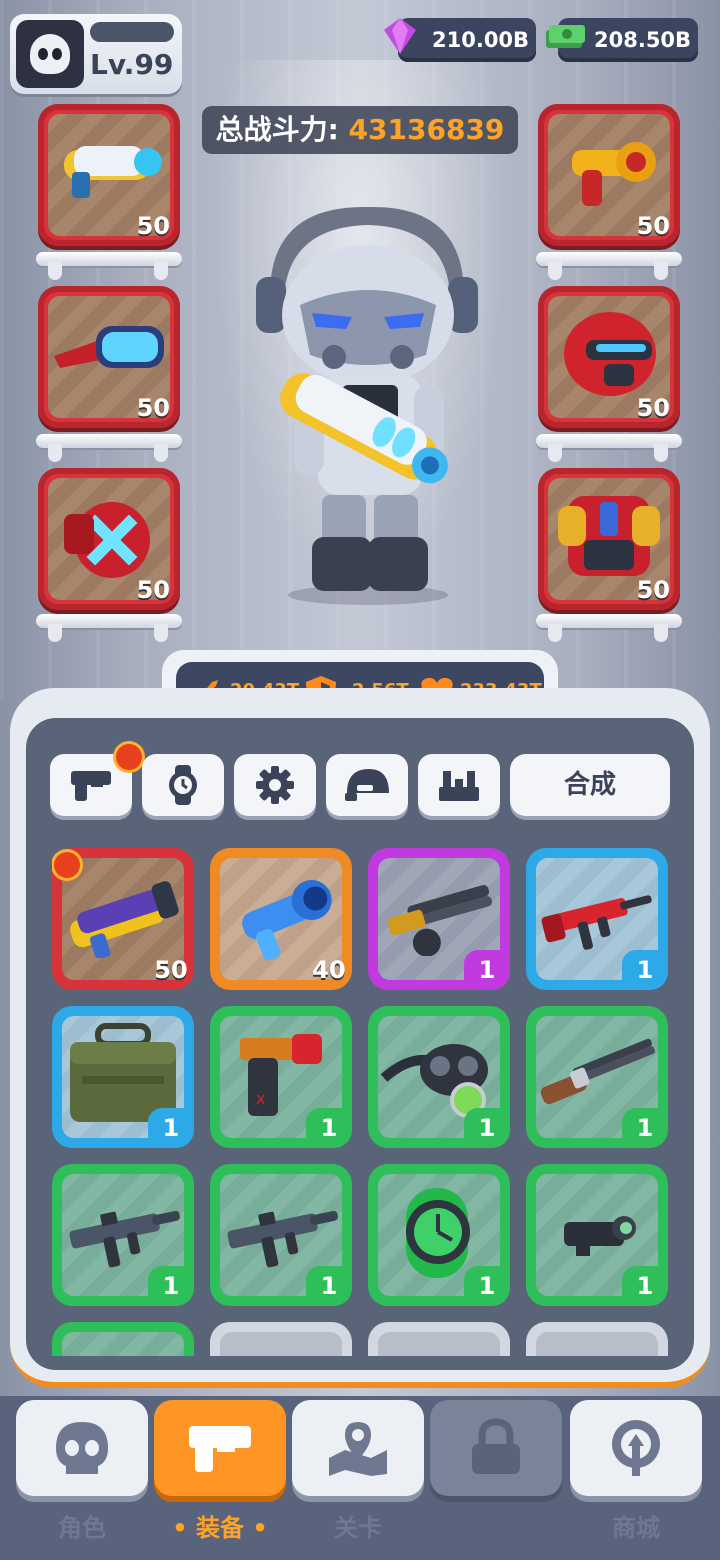 This screenshot has height=1560, width=720. What do you see at coordinates (590, 785) in the screenshot?
I see `merge-button: 合成` at bounding box center [590, 785].